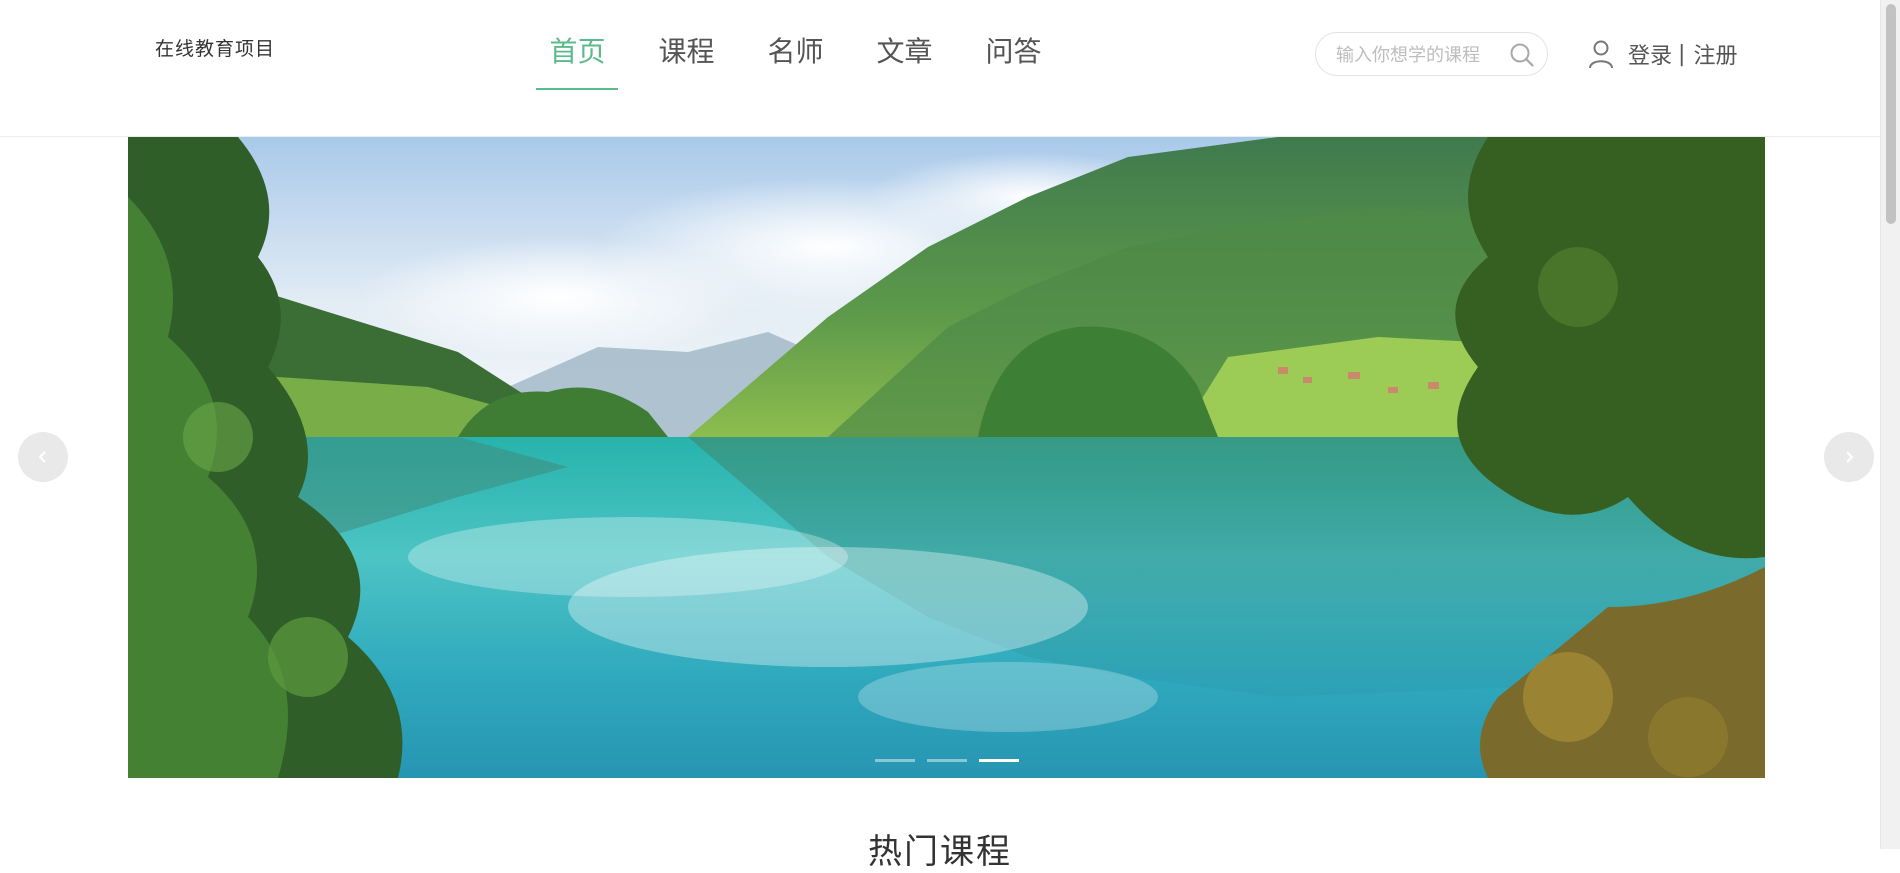 This screenshot has width=1900, height=873. I want to click on carousel-indicators, so click(946, 760).